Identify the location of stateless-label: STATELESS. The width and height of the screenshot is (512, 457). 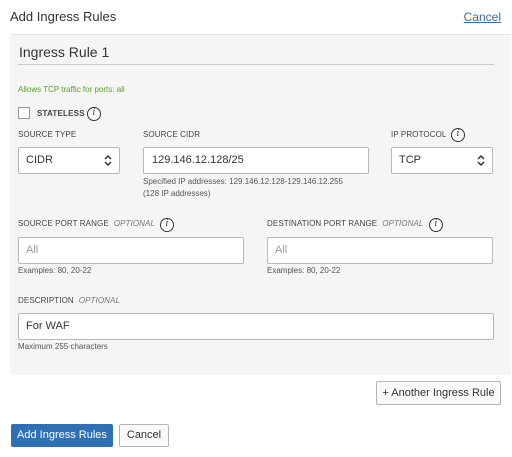
(61, 113).